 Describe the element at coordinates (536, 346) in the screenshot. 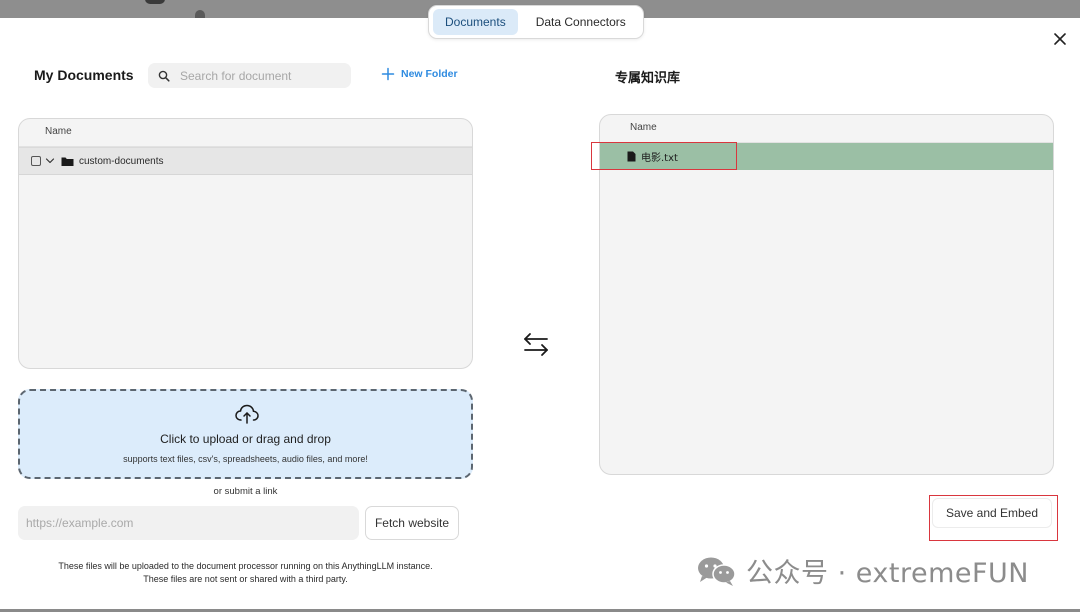

I see `move-documents-icon` at that location.